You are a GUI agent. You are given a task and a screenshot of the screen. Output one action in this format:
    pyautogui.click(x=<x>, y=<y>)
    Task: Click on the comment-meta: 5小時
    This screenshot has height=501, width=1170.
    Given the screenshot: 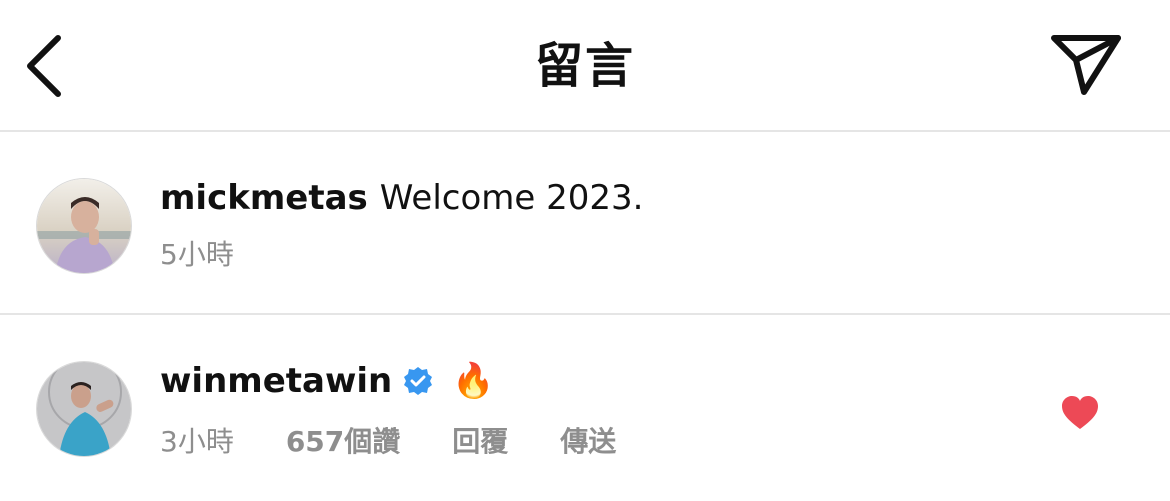 What is the action you would take?
    pyautogui.click(x=197, y=255)
    